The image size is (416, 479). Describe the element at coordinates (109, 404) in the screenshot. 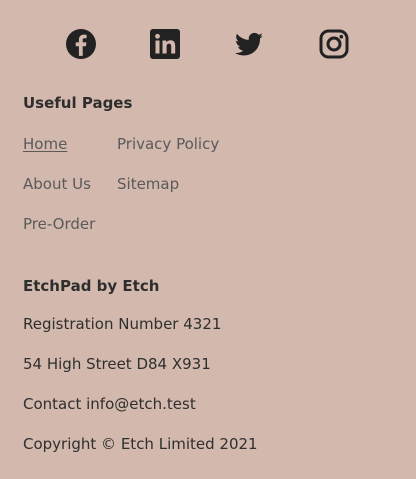

I see `contact-email: Contact info@etch.test` at that location.